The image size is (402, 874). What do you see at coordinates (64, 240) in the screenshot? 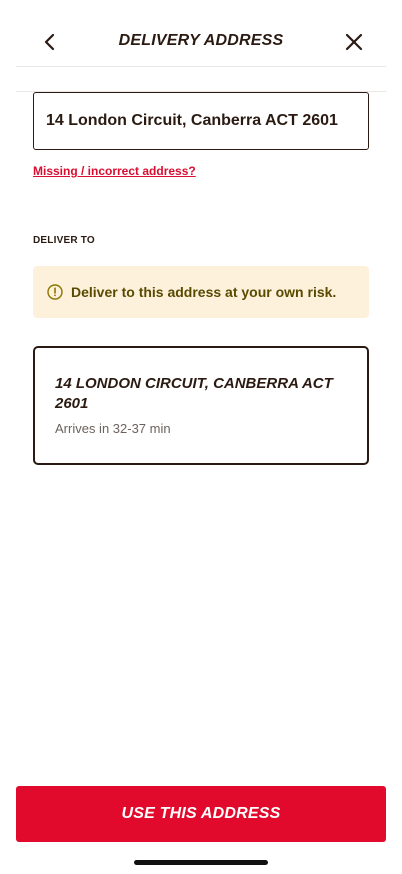
I see `deliver-to-label: DELIVER TO` at bounding box center [64, 240].